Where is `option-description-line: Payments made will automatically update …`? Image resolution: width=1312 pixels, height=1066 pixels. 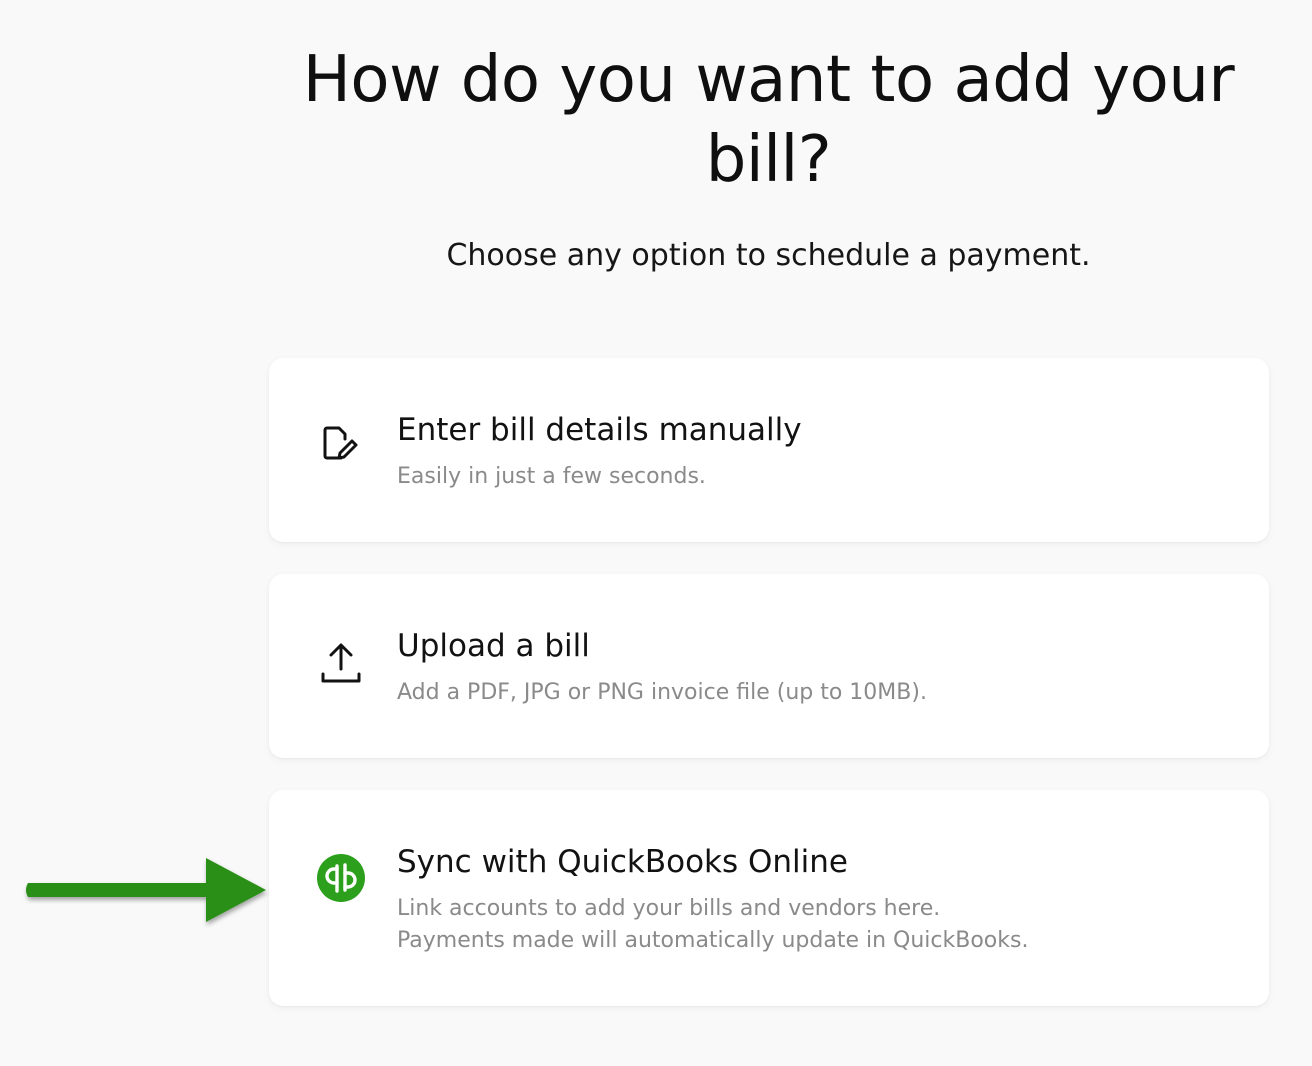 option-description-line: Payments made will automatically update … is located at coordinates (713, 940).